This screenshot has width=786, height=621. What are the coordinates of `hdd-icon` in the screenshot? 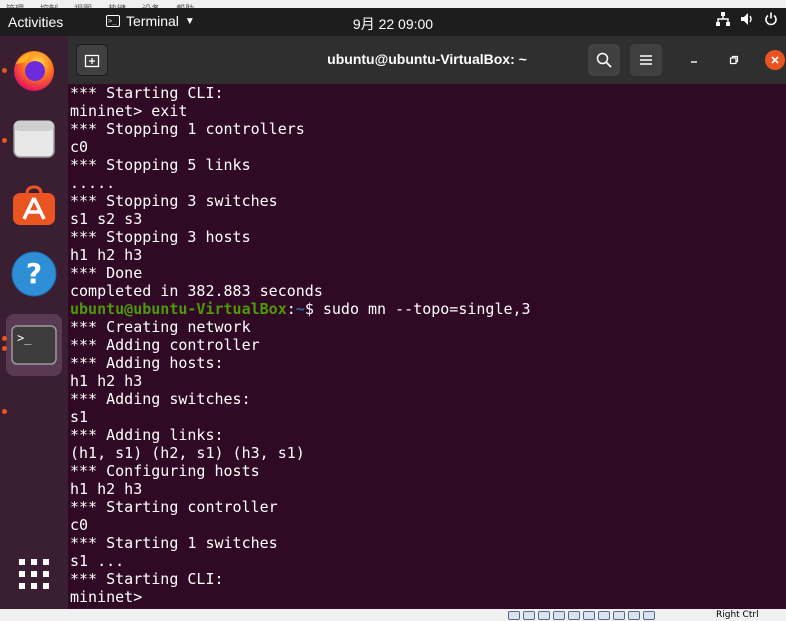 It's located at (514, 615).